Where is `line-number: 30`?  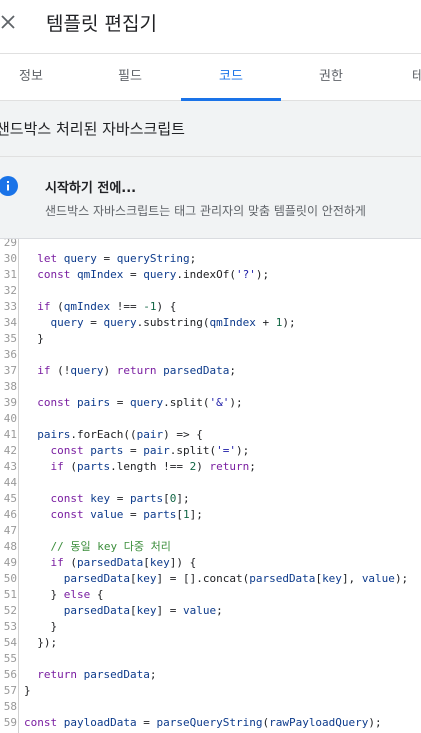 line-number: 30 is located at coordinates (10, 258).